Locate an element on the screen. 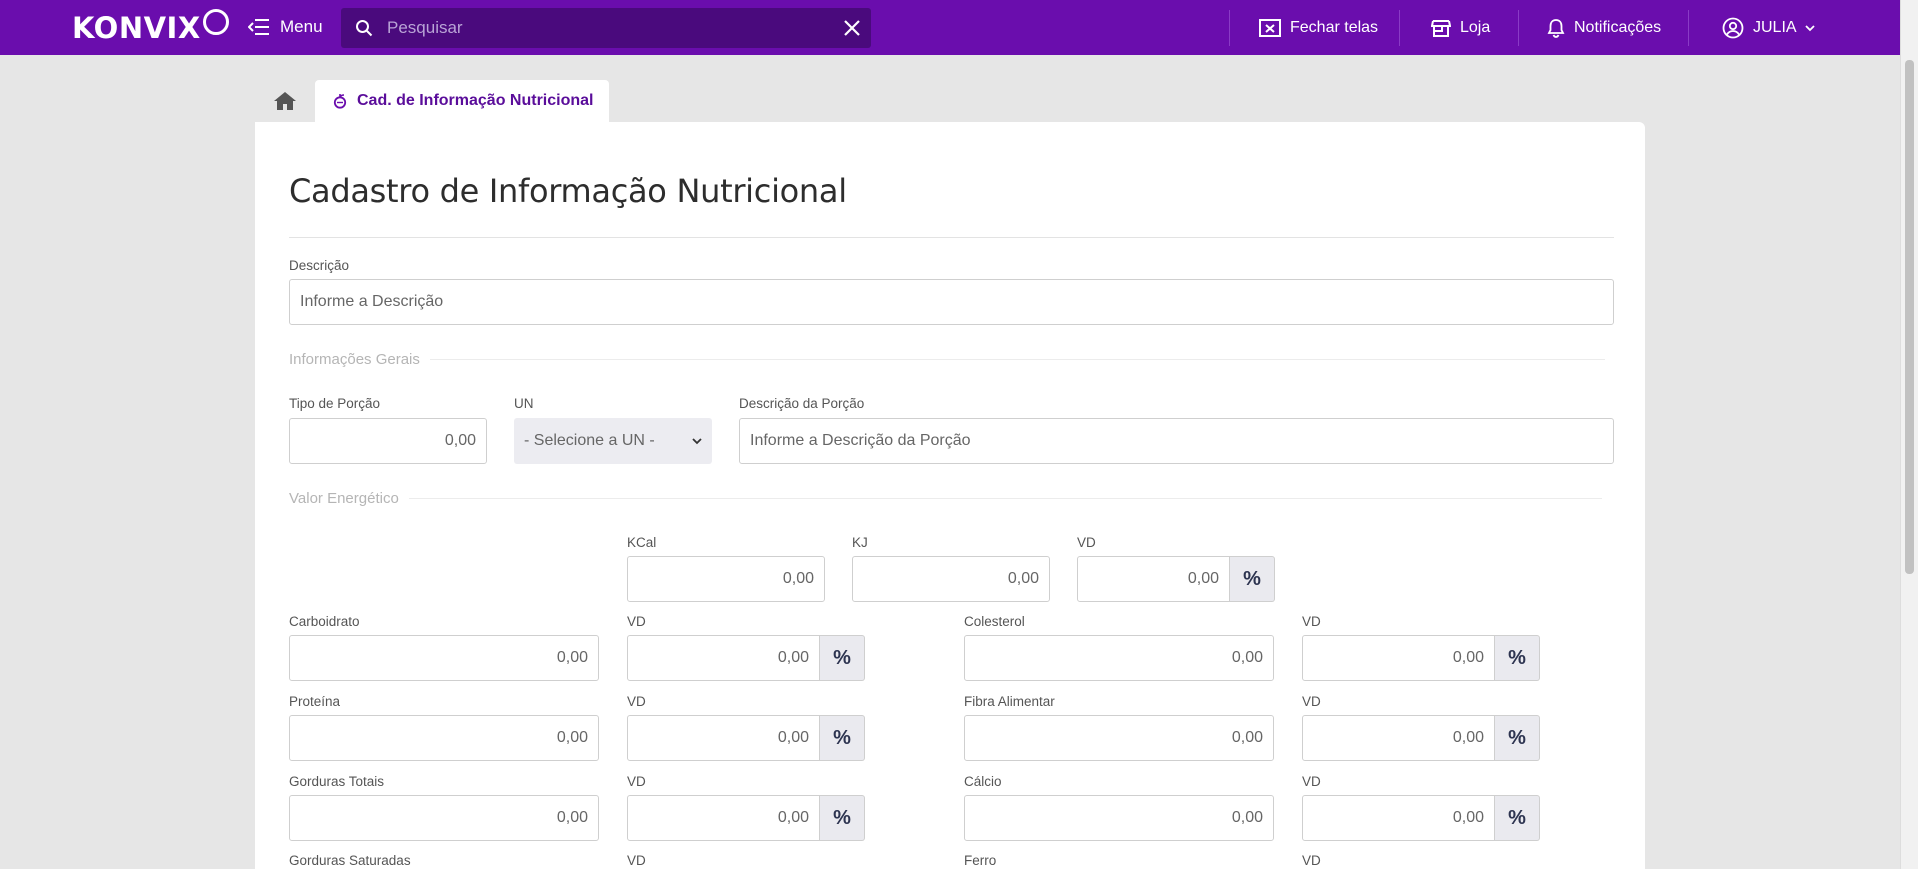 The height and width of the screenshot is (869, 1918). section-title: Valor Energético is located at coordinates (344, 498).